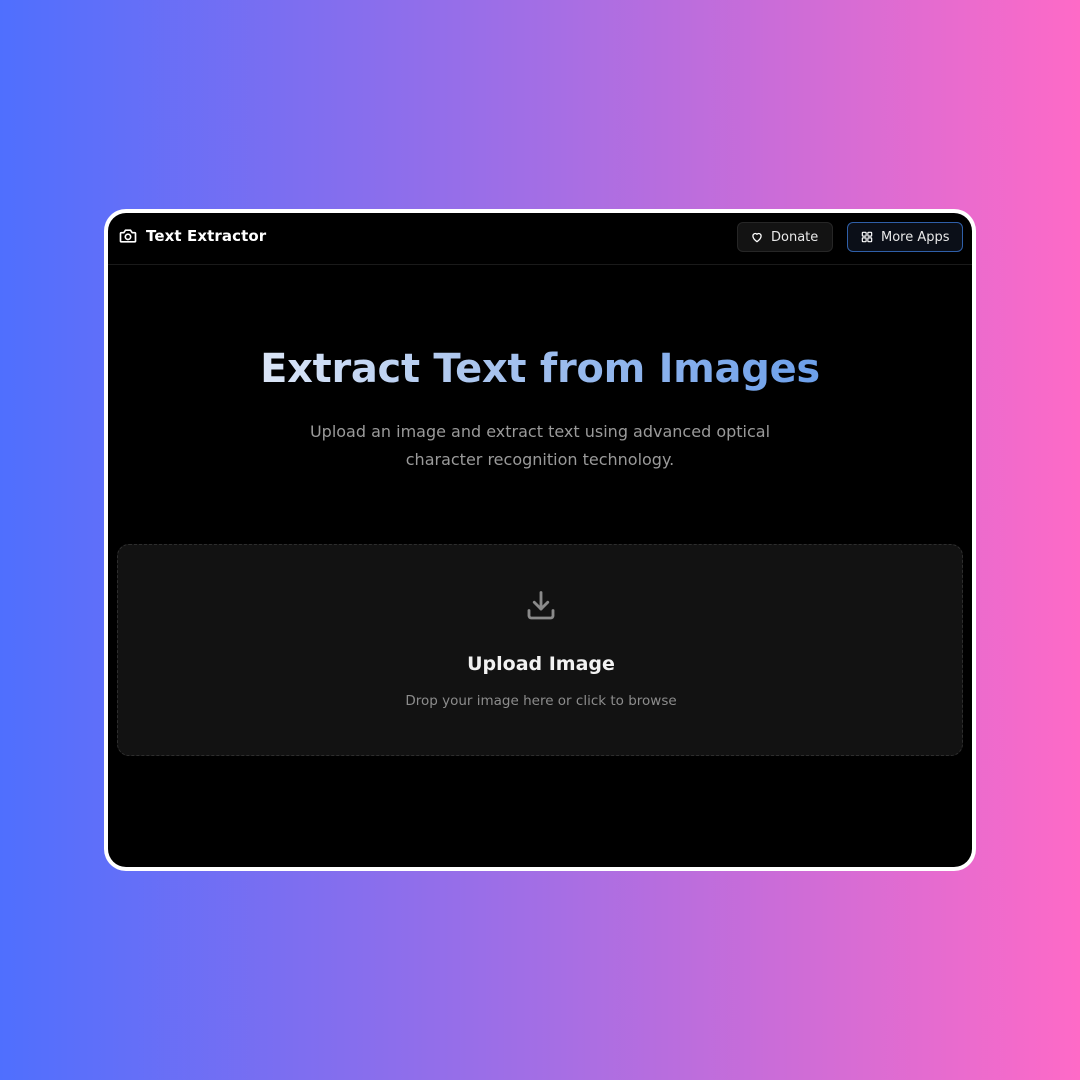 This screenshot has width=1080, height=1080. Describe the element at coordinates (540, 239) in the screenshot. I see `top-navbar: Text Extractor Donate More Apps` at that location.